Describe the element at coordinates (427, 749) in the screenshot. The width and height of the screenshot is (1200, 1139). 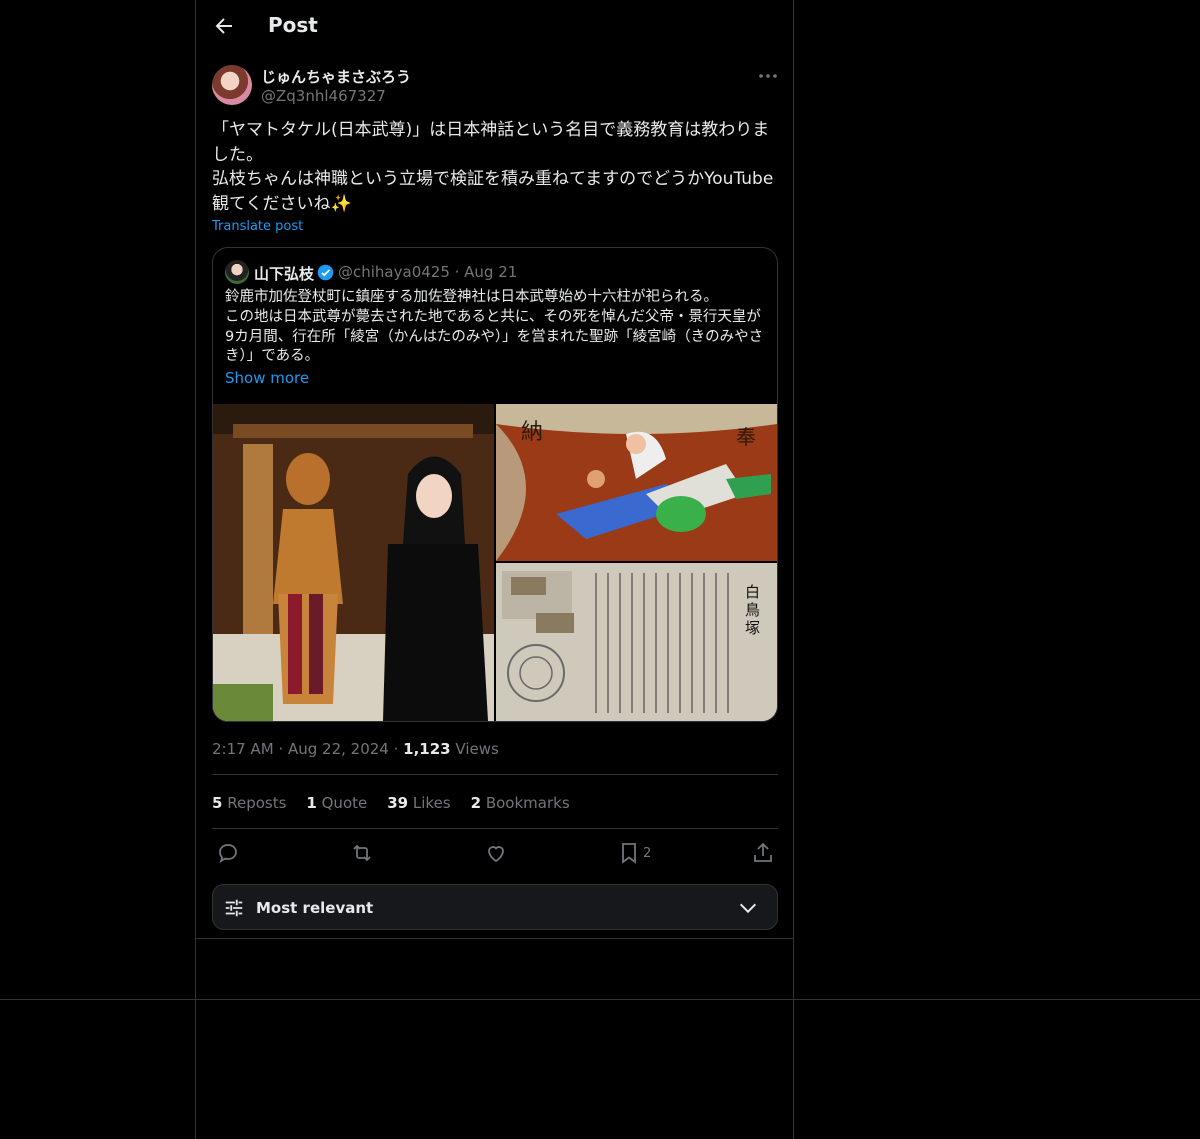
I see `views-count: 1,123` at that location.